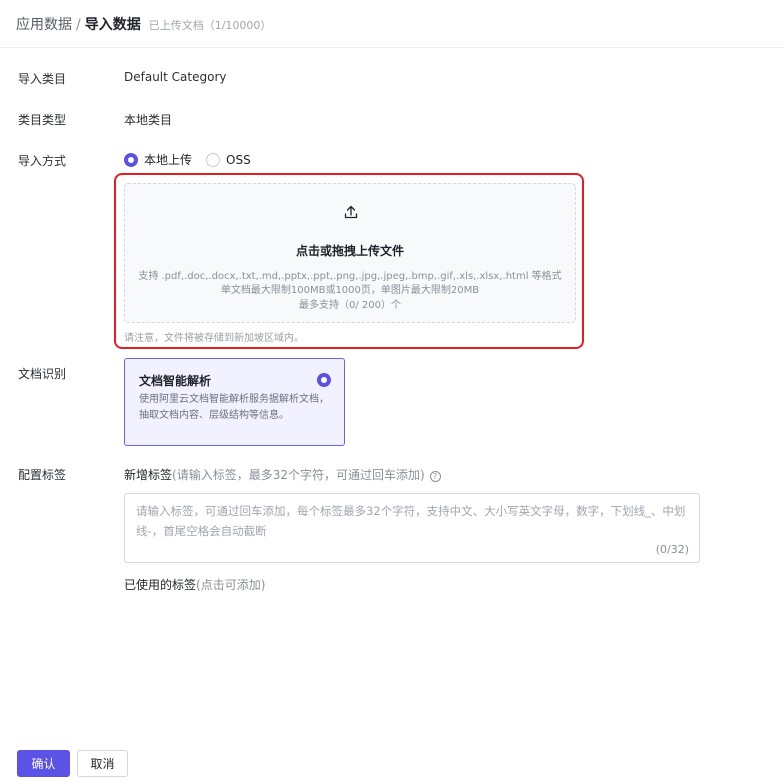  What do you see at coordinates (112, 25) in the screenshot?
I see `page-title: 导入数据` at bounding box center [112, 25].